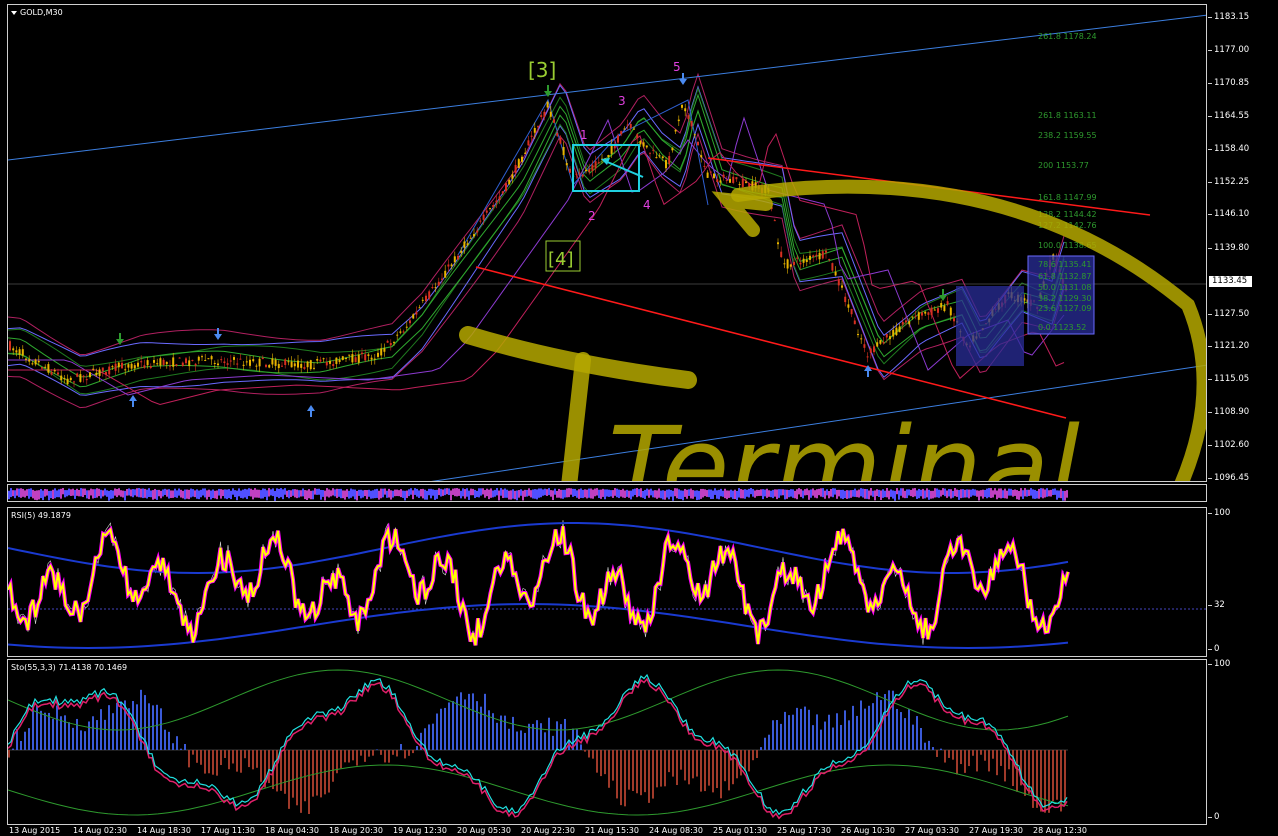 The image size is (1278, 836). Describe the element at coordinates (538, 790) in the screenshot. I see `stoch-band-lower` at that location.